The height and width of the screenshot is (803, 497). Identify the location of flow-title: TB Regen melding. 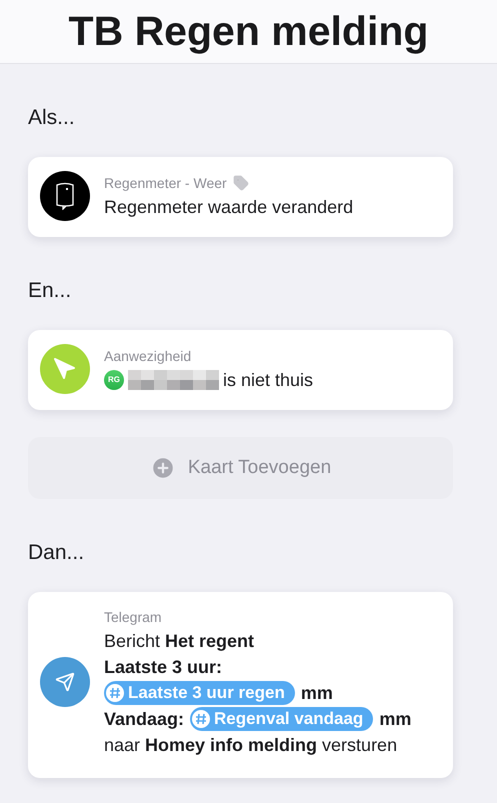
(248, 31).